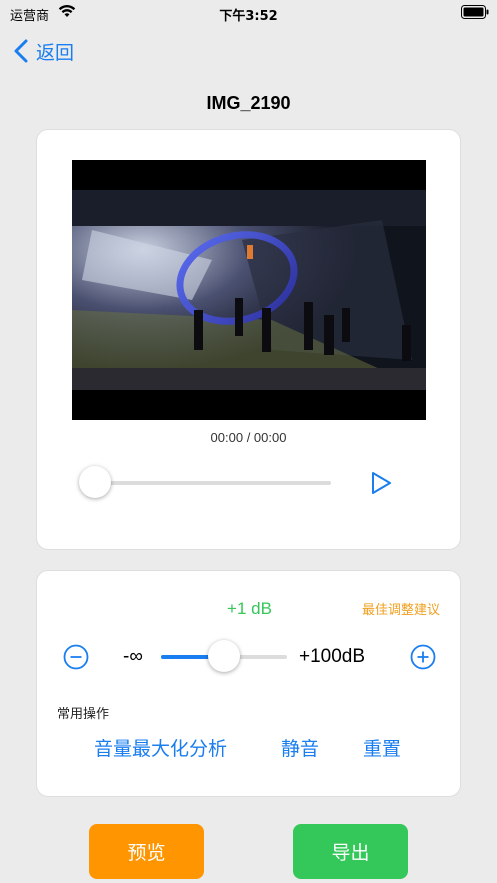  I want to click on seek-slider-thumb, so click(95, 482).